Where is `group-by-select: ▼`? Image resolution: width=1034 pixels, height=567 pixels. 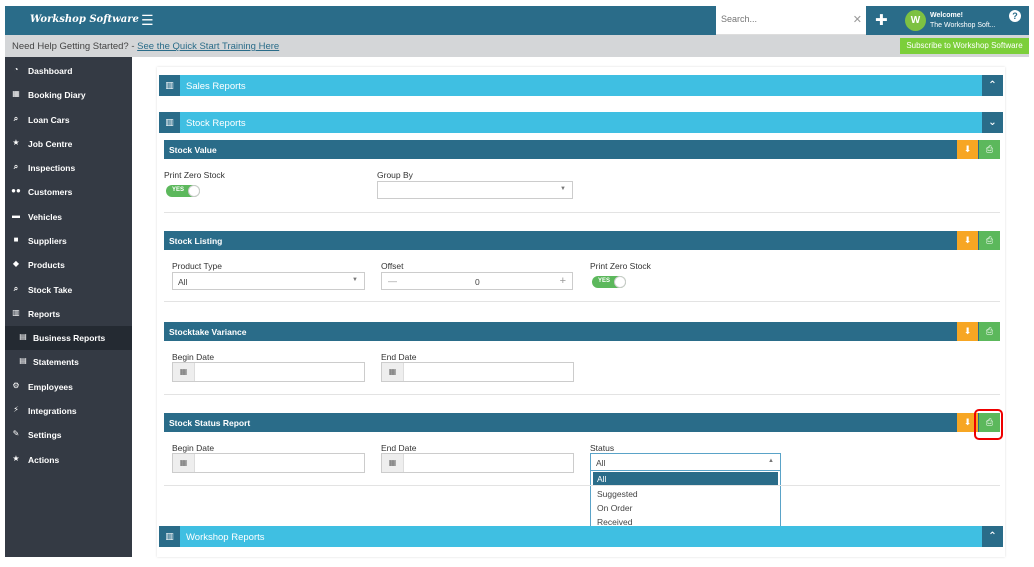 group-by-select: ▼ is located at coordinates (475, 190).